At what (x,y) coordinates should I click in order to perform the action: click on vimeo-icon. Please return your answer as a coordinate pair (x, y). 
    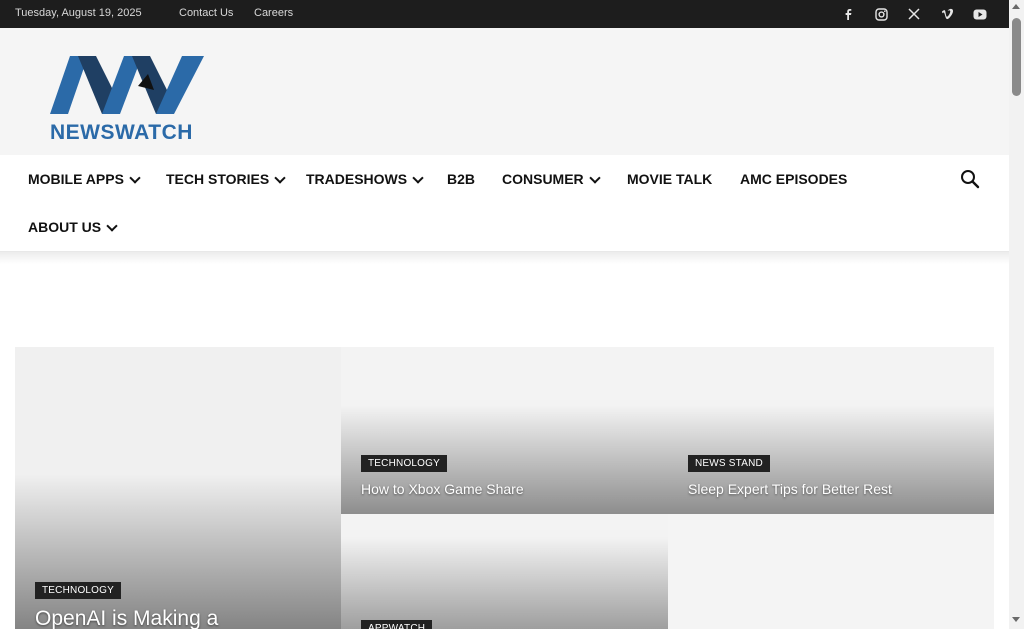
    Looking at the image, I should click on (947, 14).